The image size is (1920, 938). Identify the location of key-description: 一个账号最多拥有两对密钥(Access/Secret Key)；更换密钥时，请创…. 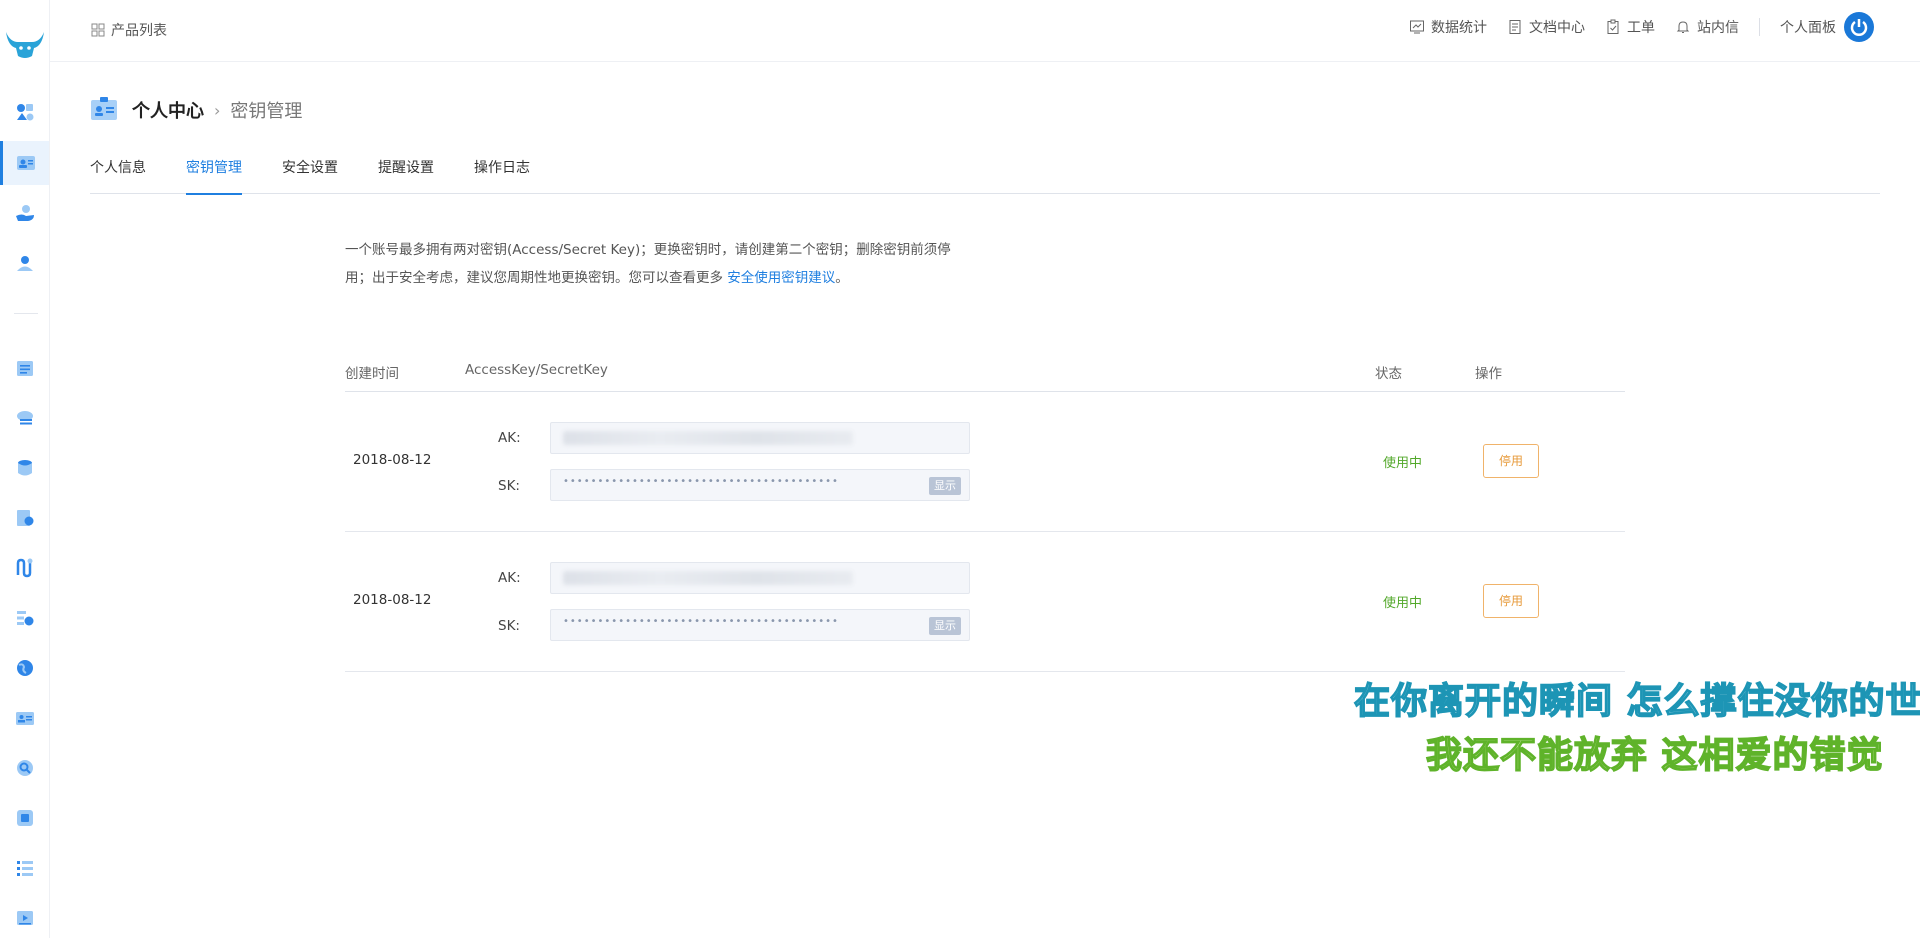
(660, 264).